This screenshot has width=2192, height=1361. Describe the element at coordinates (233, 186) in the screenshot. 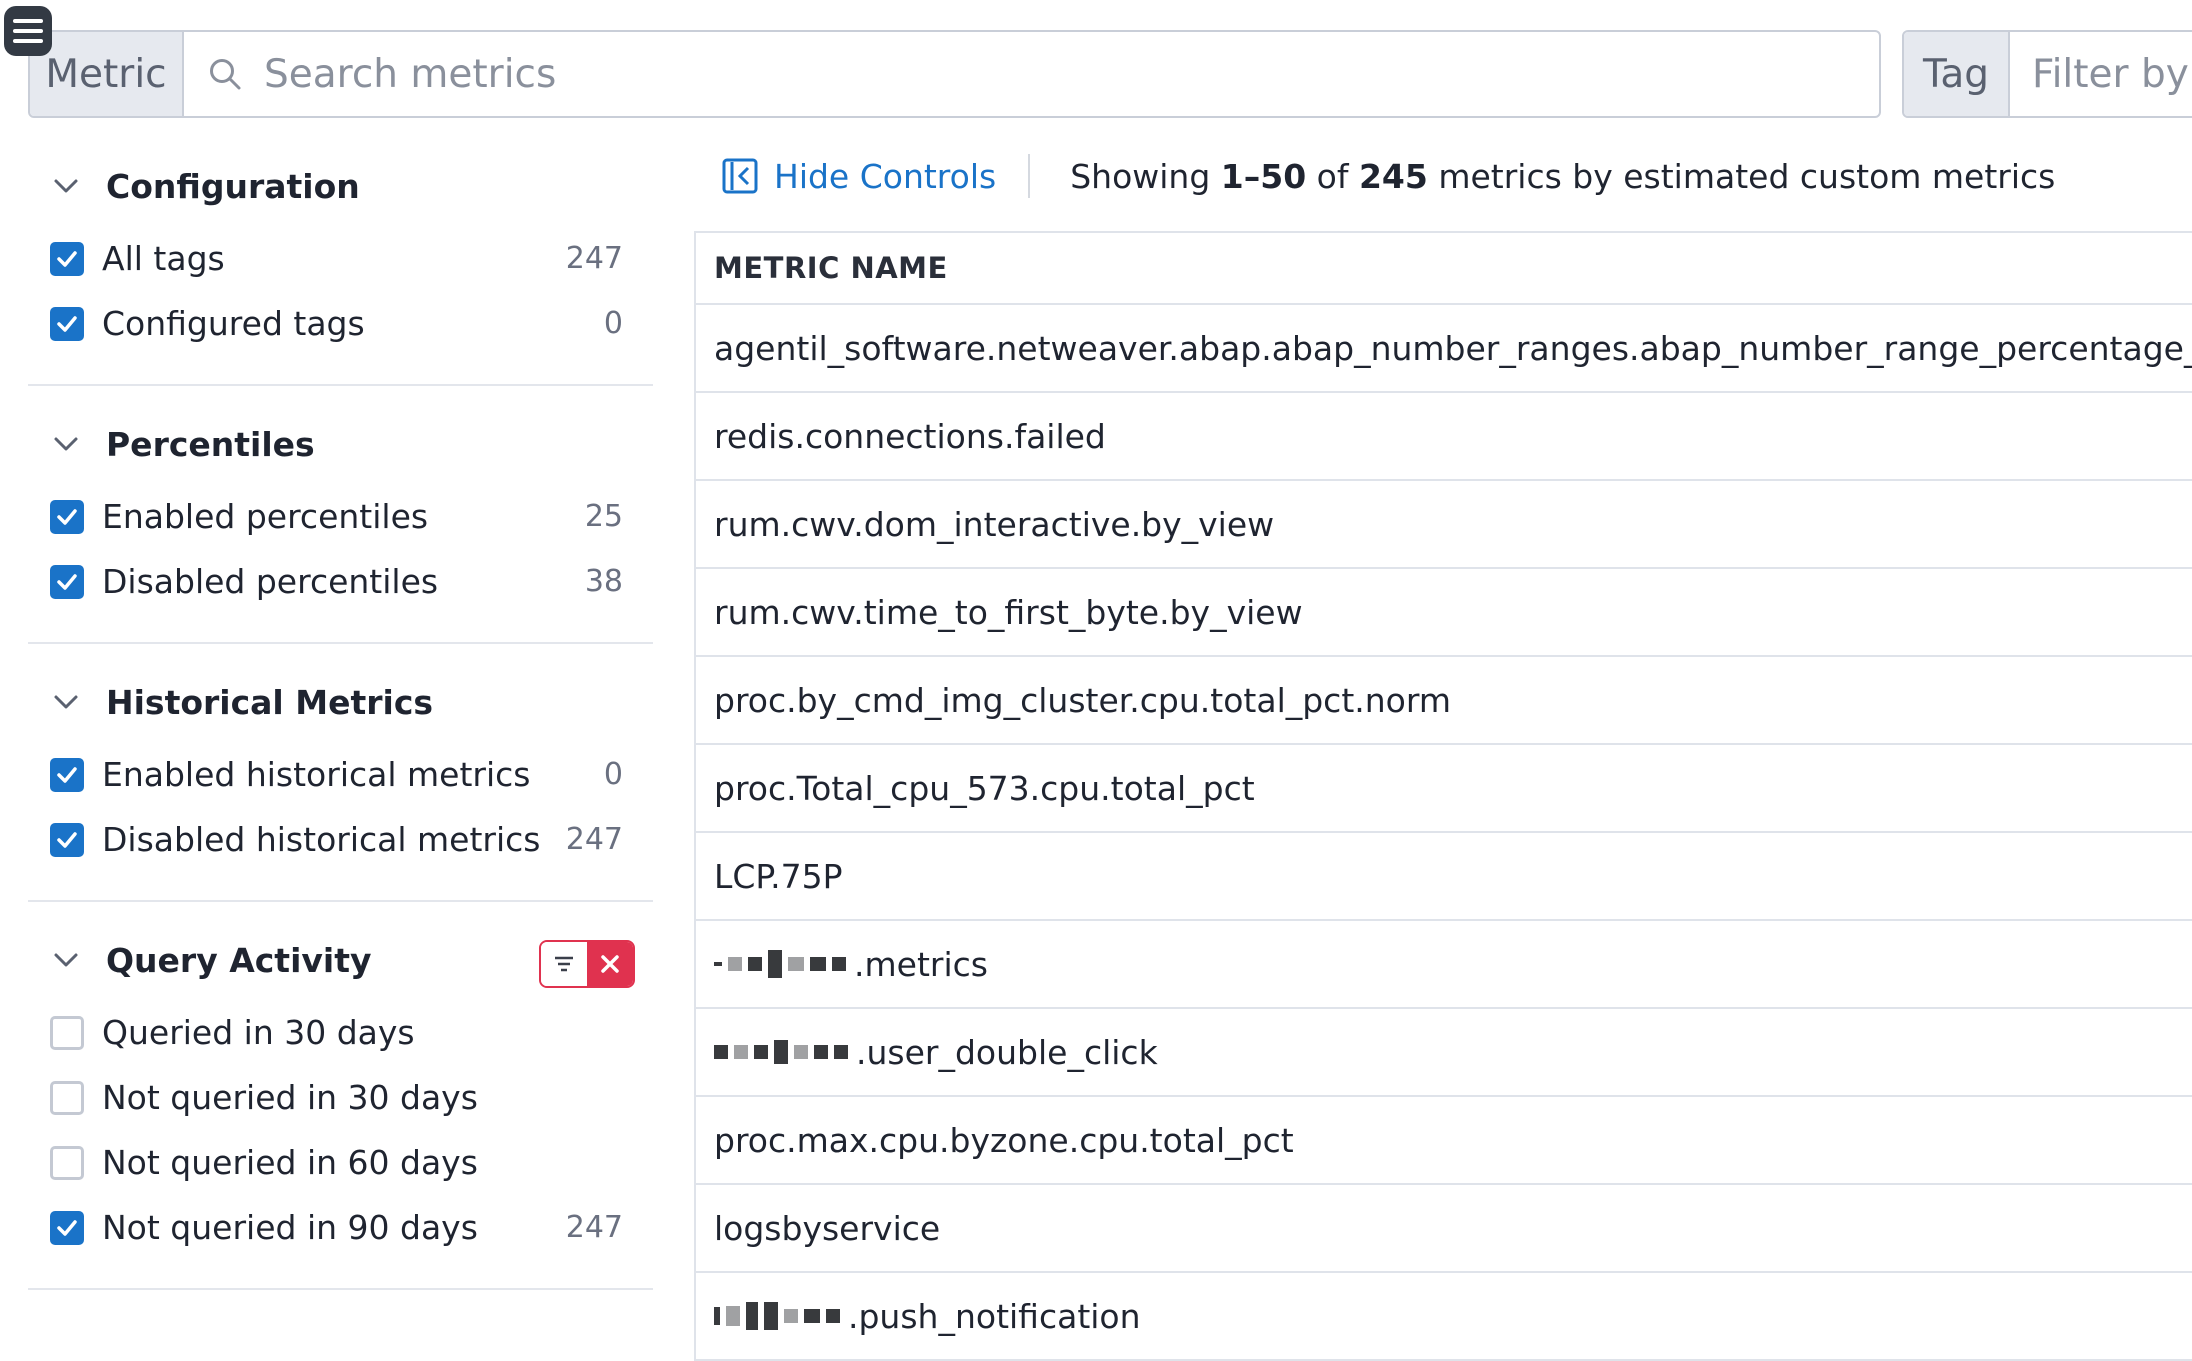

I see `section-title: Configuration` at that location.